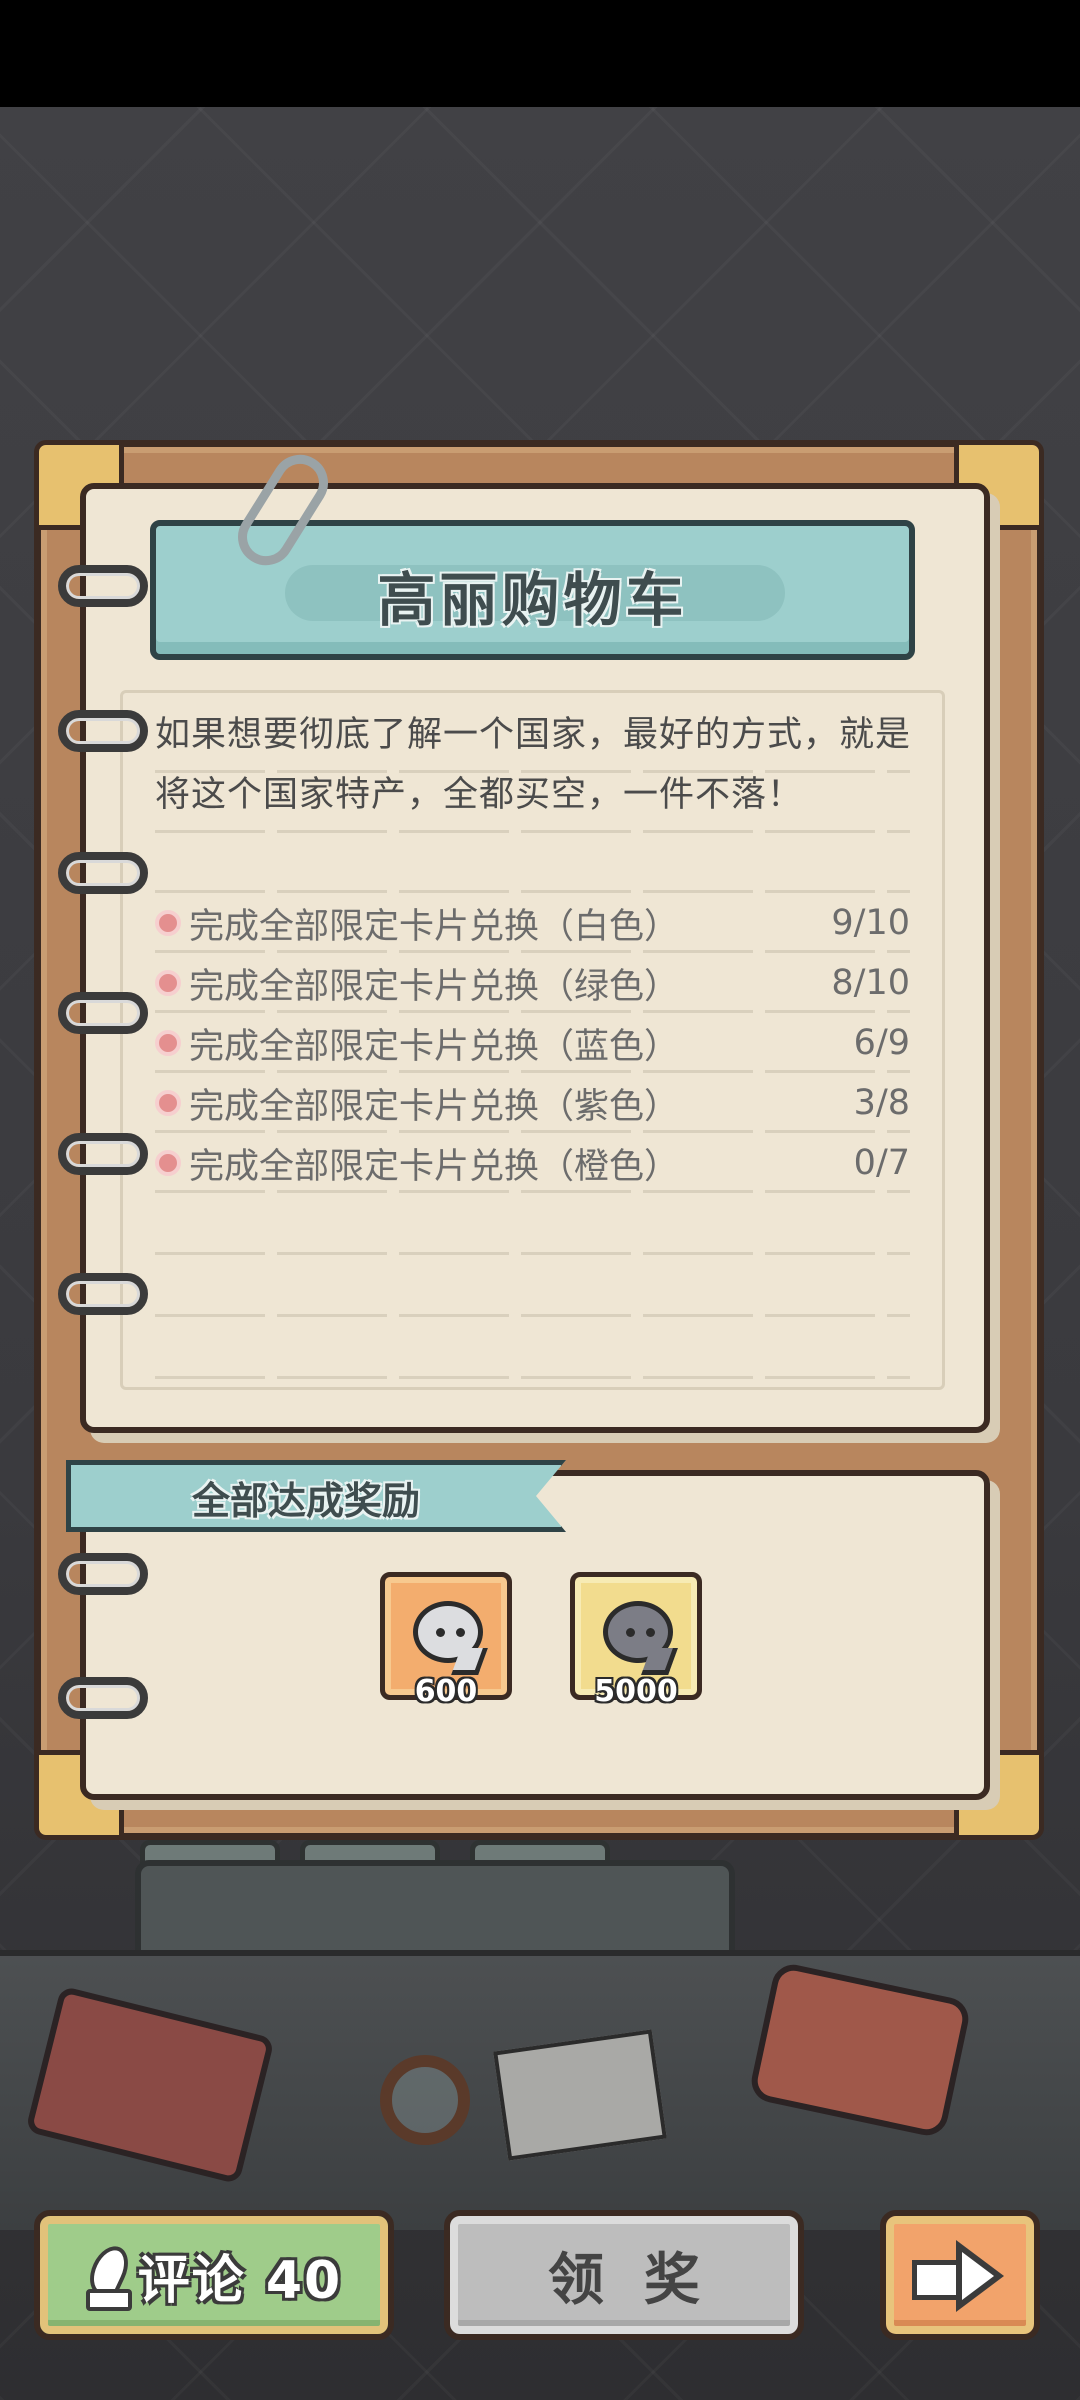  I want to click on reward-count: 600, so click(446, 1691).